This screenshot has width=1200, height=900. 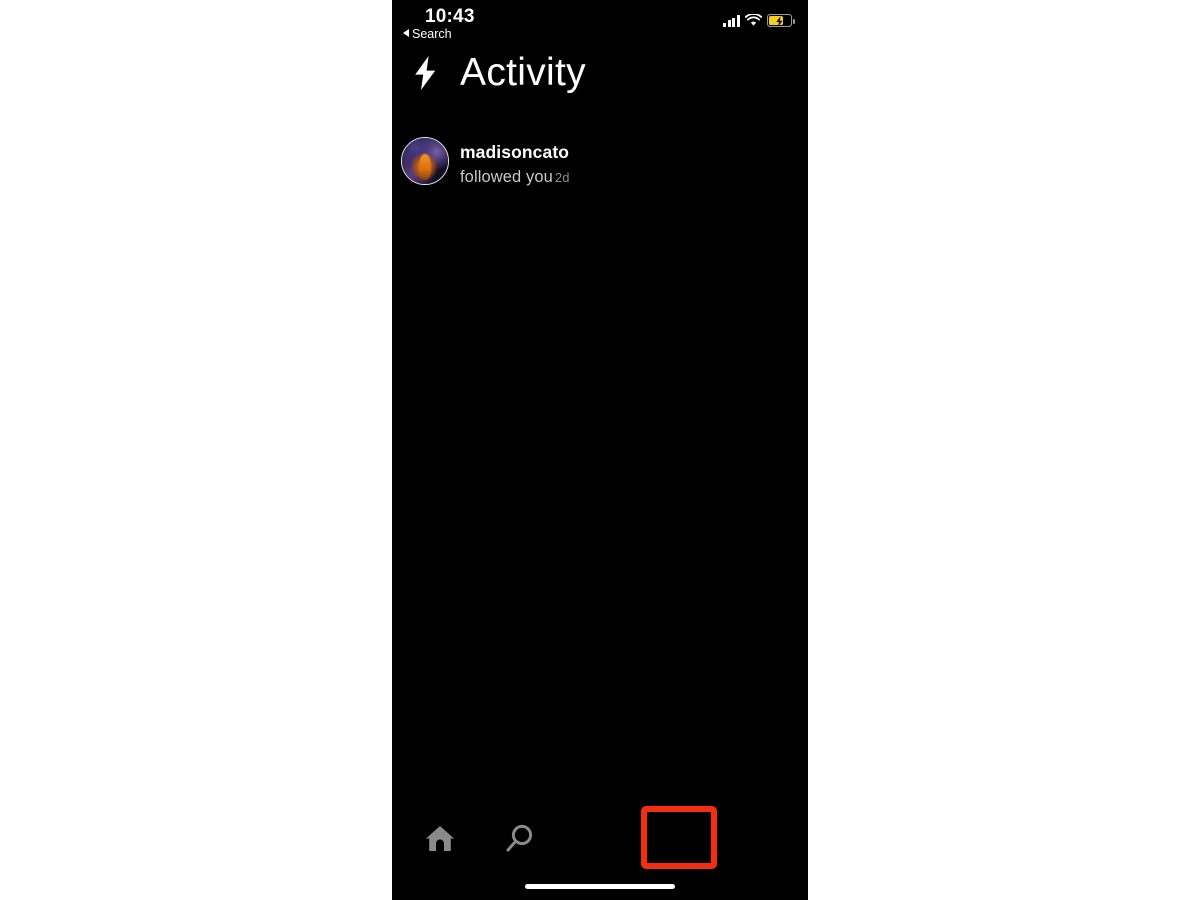 What do you see at coordinates (600, 23) in the screenshot?
I see `status-bar: 10:43 Search` at bounding box center [600, 23].